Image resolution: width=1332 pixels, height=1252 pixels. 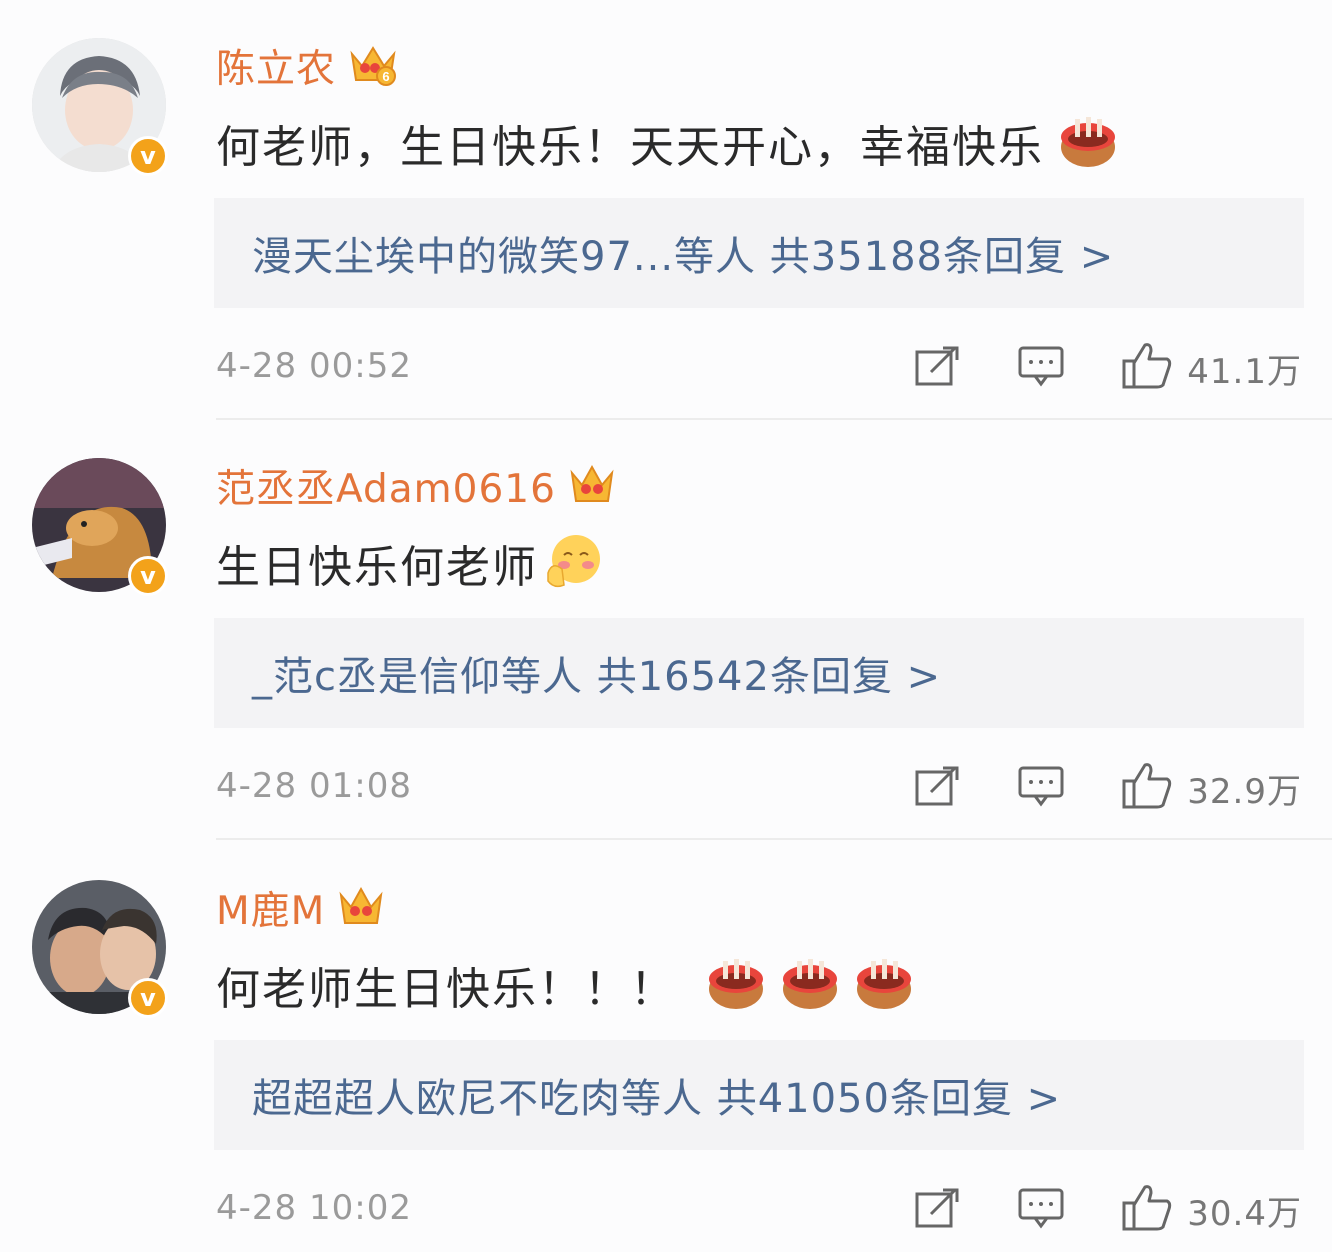 What do you see at coordinates (373, 66) in the screenshot?
I see `crown-badge-icon: 6` at bounding box center [373, 66].